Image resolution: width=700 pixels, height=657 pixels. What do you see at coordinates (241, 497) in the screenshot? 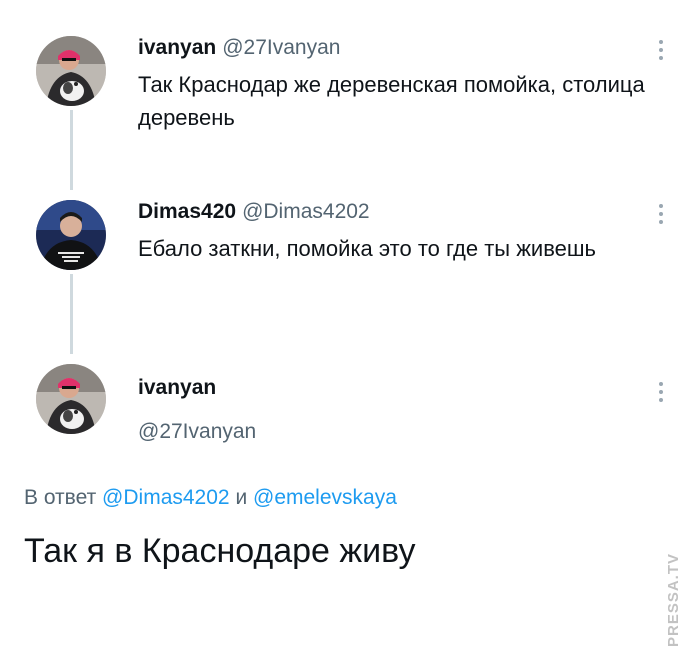
I see `reply-joiner: и` at bounding box center [241, 497].